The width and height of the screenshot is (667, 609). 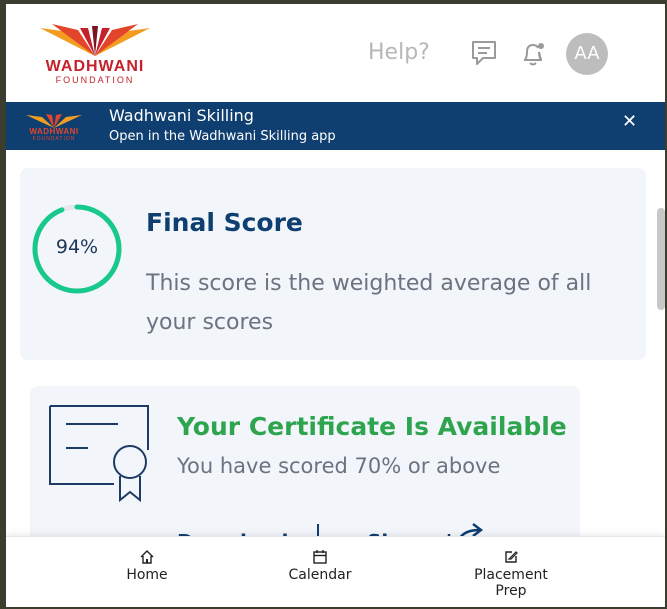 What do you see at coordinates (587, 54) in the screenshot?
I see `user-avatar: AA` at bounding box center [587, 54].